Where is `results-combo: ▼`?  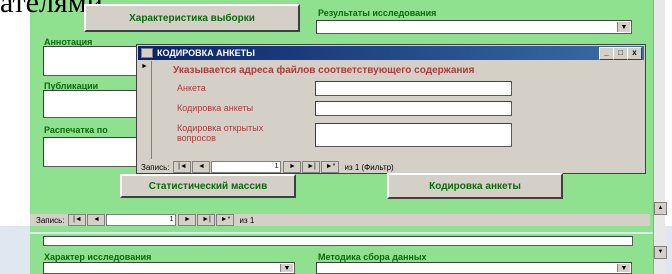 results-combo: ▼ is located at coordinates (474, 27).